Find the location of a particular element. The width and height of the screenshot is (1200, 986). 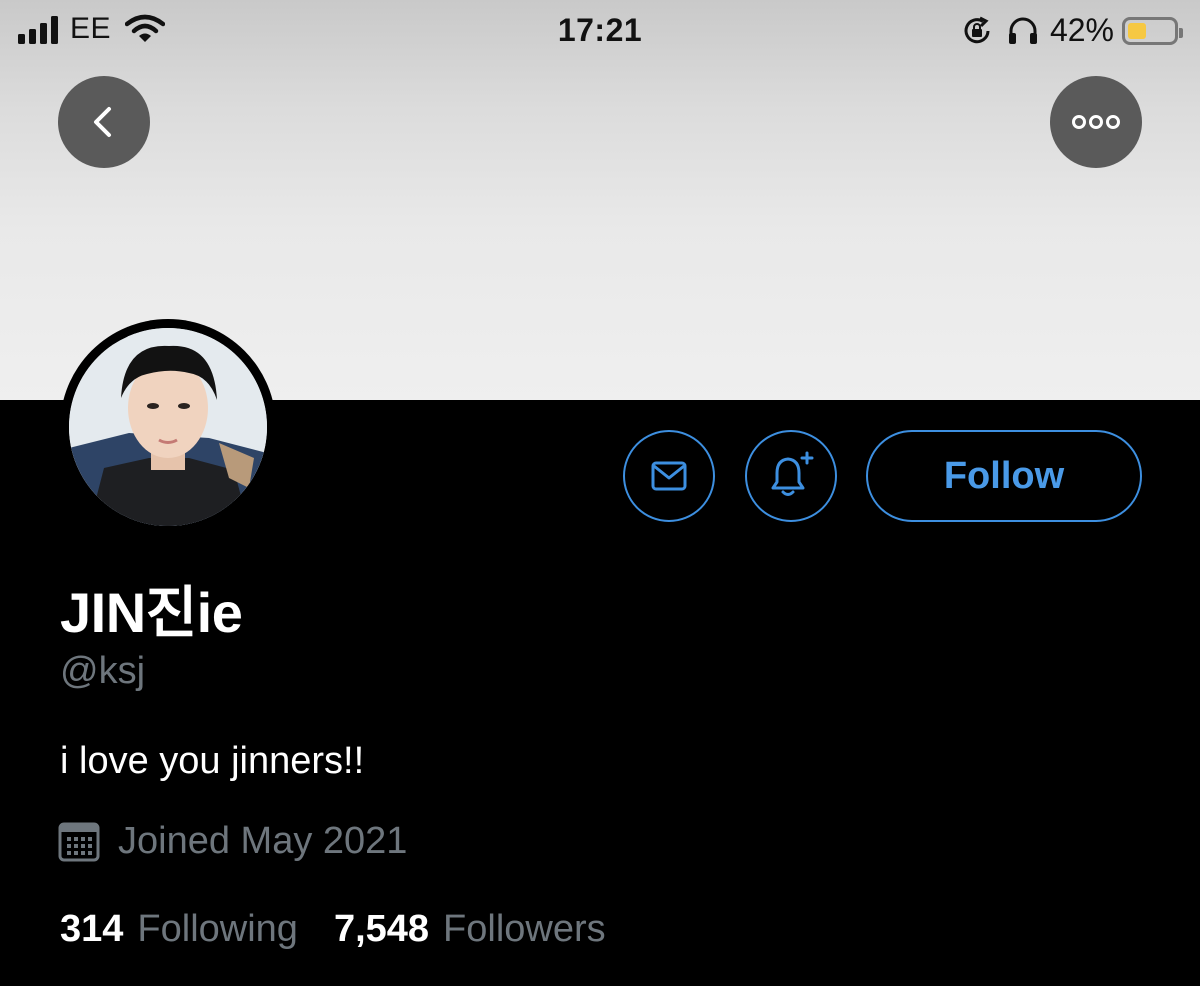

bell-plus-icon is located at coordinates (792, 473).